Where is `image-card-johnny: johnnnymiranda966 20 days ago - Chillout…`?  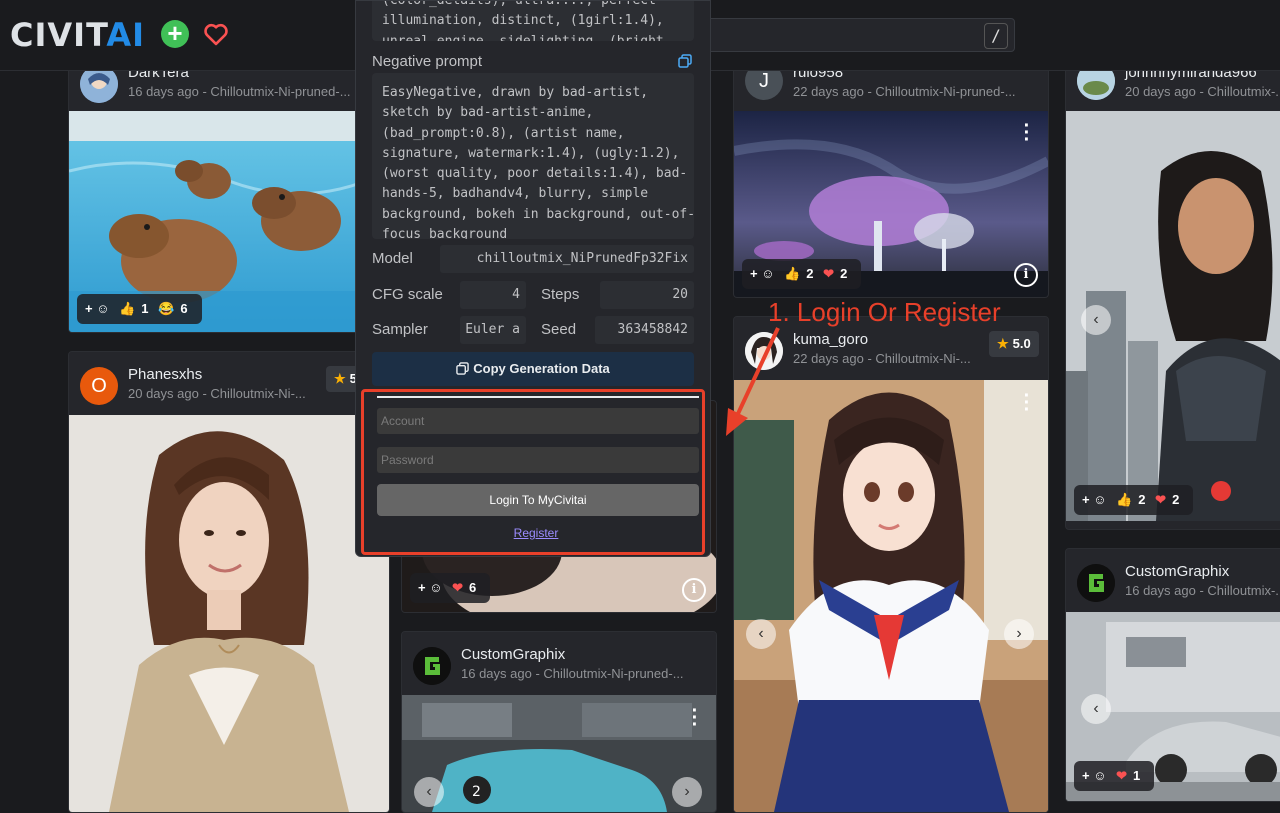 image-card-johnny: johnnnymiranda966 20 days ago - Chillout… is located at coordinates (1172, 290).